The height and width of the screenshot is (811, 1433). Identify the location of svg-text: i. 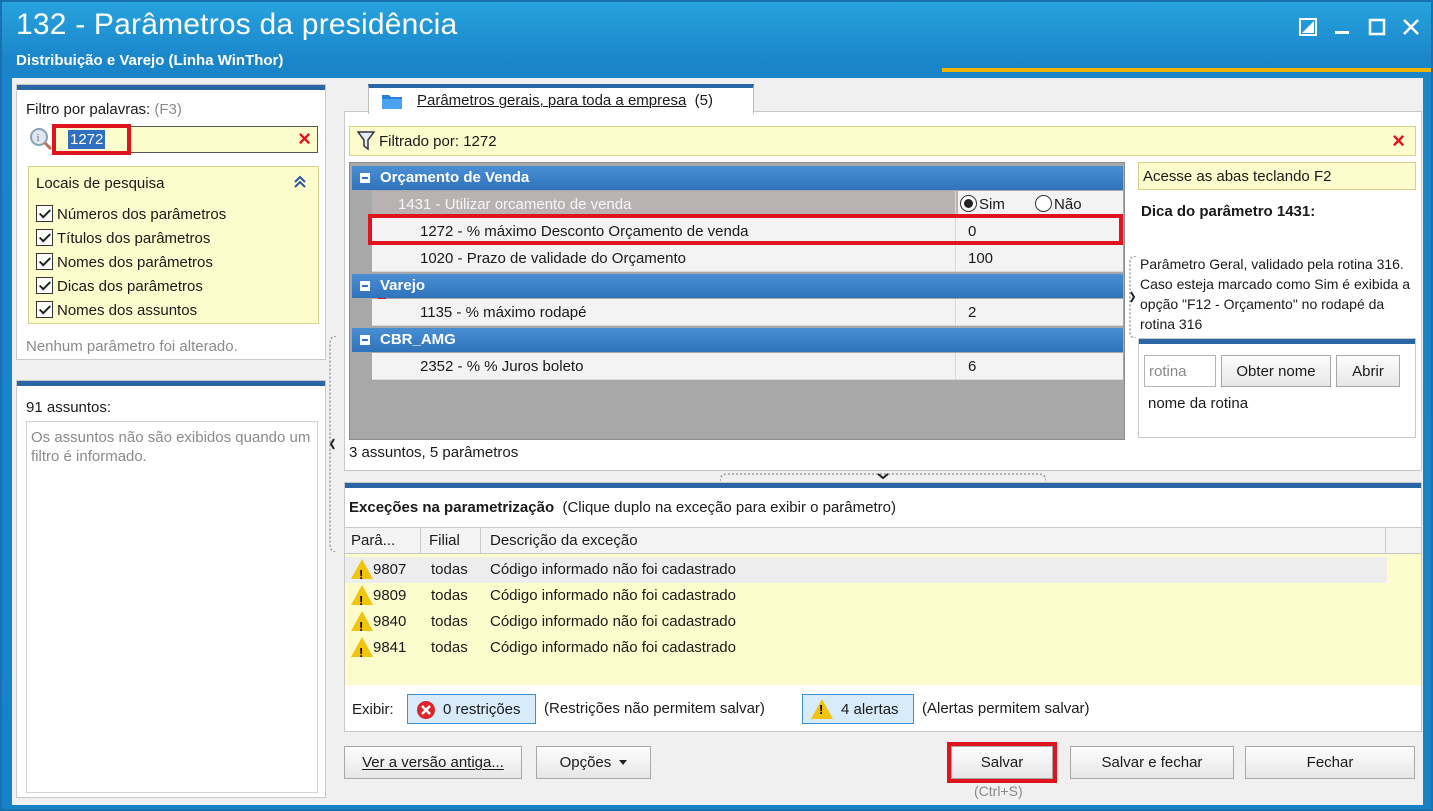
(38, 138).